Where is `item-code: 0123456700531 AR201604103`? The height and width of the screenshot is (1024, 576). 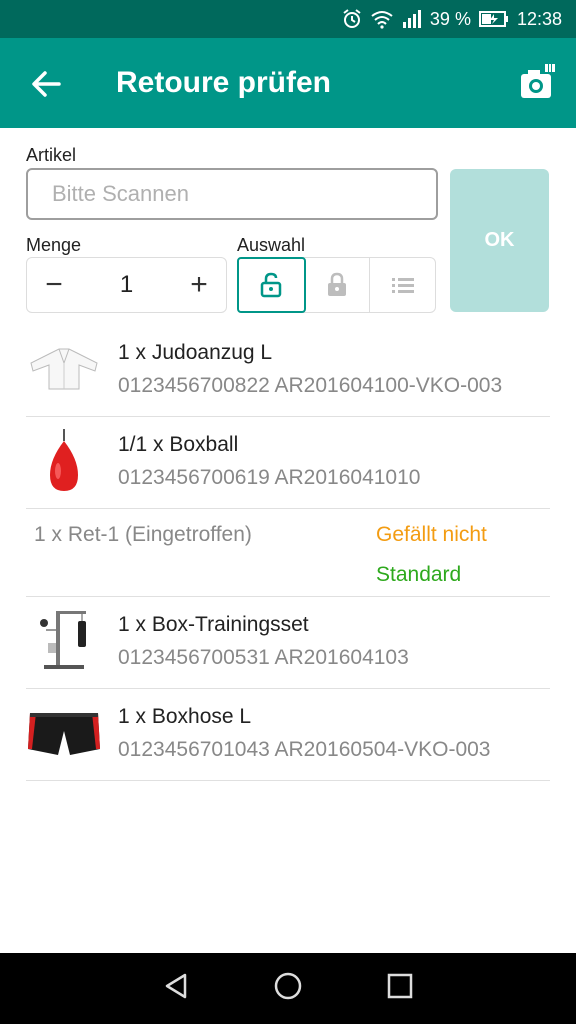 item-code: 0123456700531 AR201604103 is located at coordinates (263, 657).